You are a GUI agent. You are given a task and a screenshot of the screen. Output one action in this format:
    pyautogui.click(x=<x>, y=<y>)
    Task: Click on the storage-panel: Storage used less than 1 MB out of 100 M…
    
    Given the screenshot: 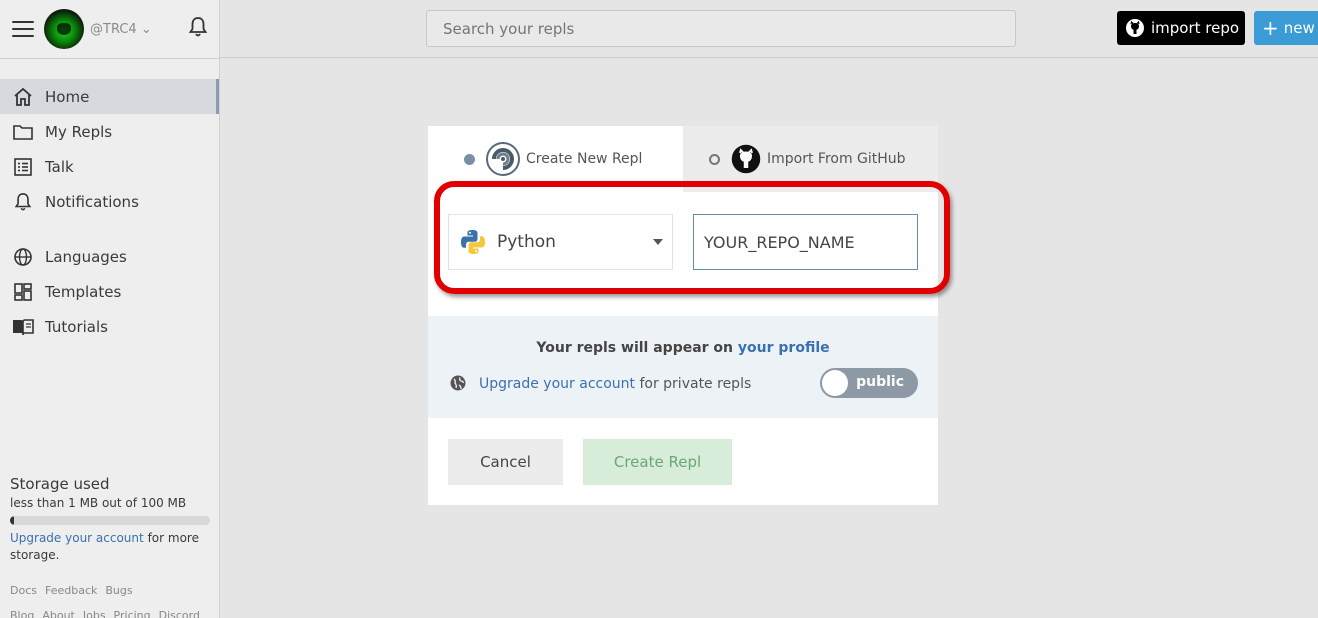 What is the action you would take?
    pyautogui.click(x=110, y=519)
    